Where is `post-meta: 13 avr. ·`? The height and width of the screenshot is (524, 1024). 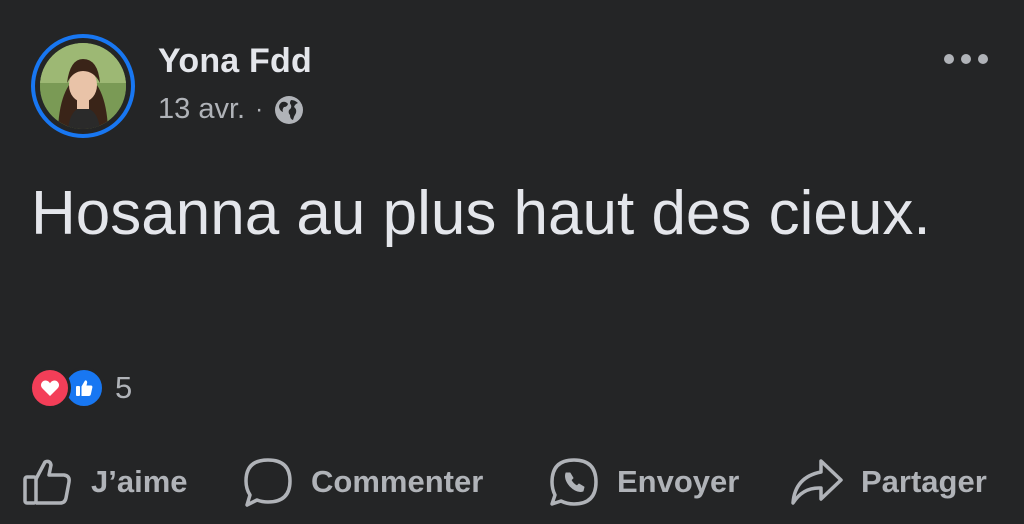 post-meta: 13 avr. · is located at coordinates (231, 109).